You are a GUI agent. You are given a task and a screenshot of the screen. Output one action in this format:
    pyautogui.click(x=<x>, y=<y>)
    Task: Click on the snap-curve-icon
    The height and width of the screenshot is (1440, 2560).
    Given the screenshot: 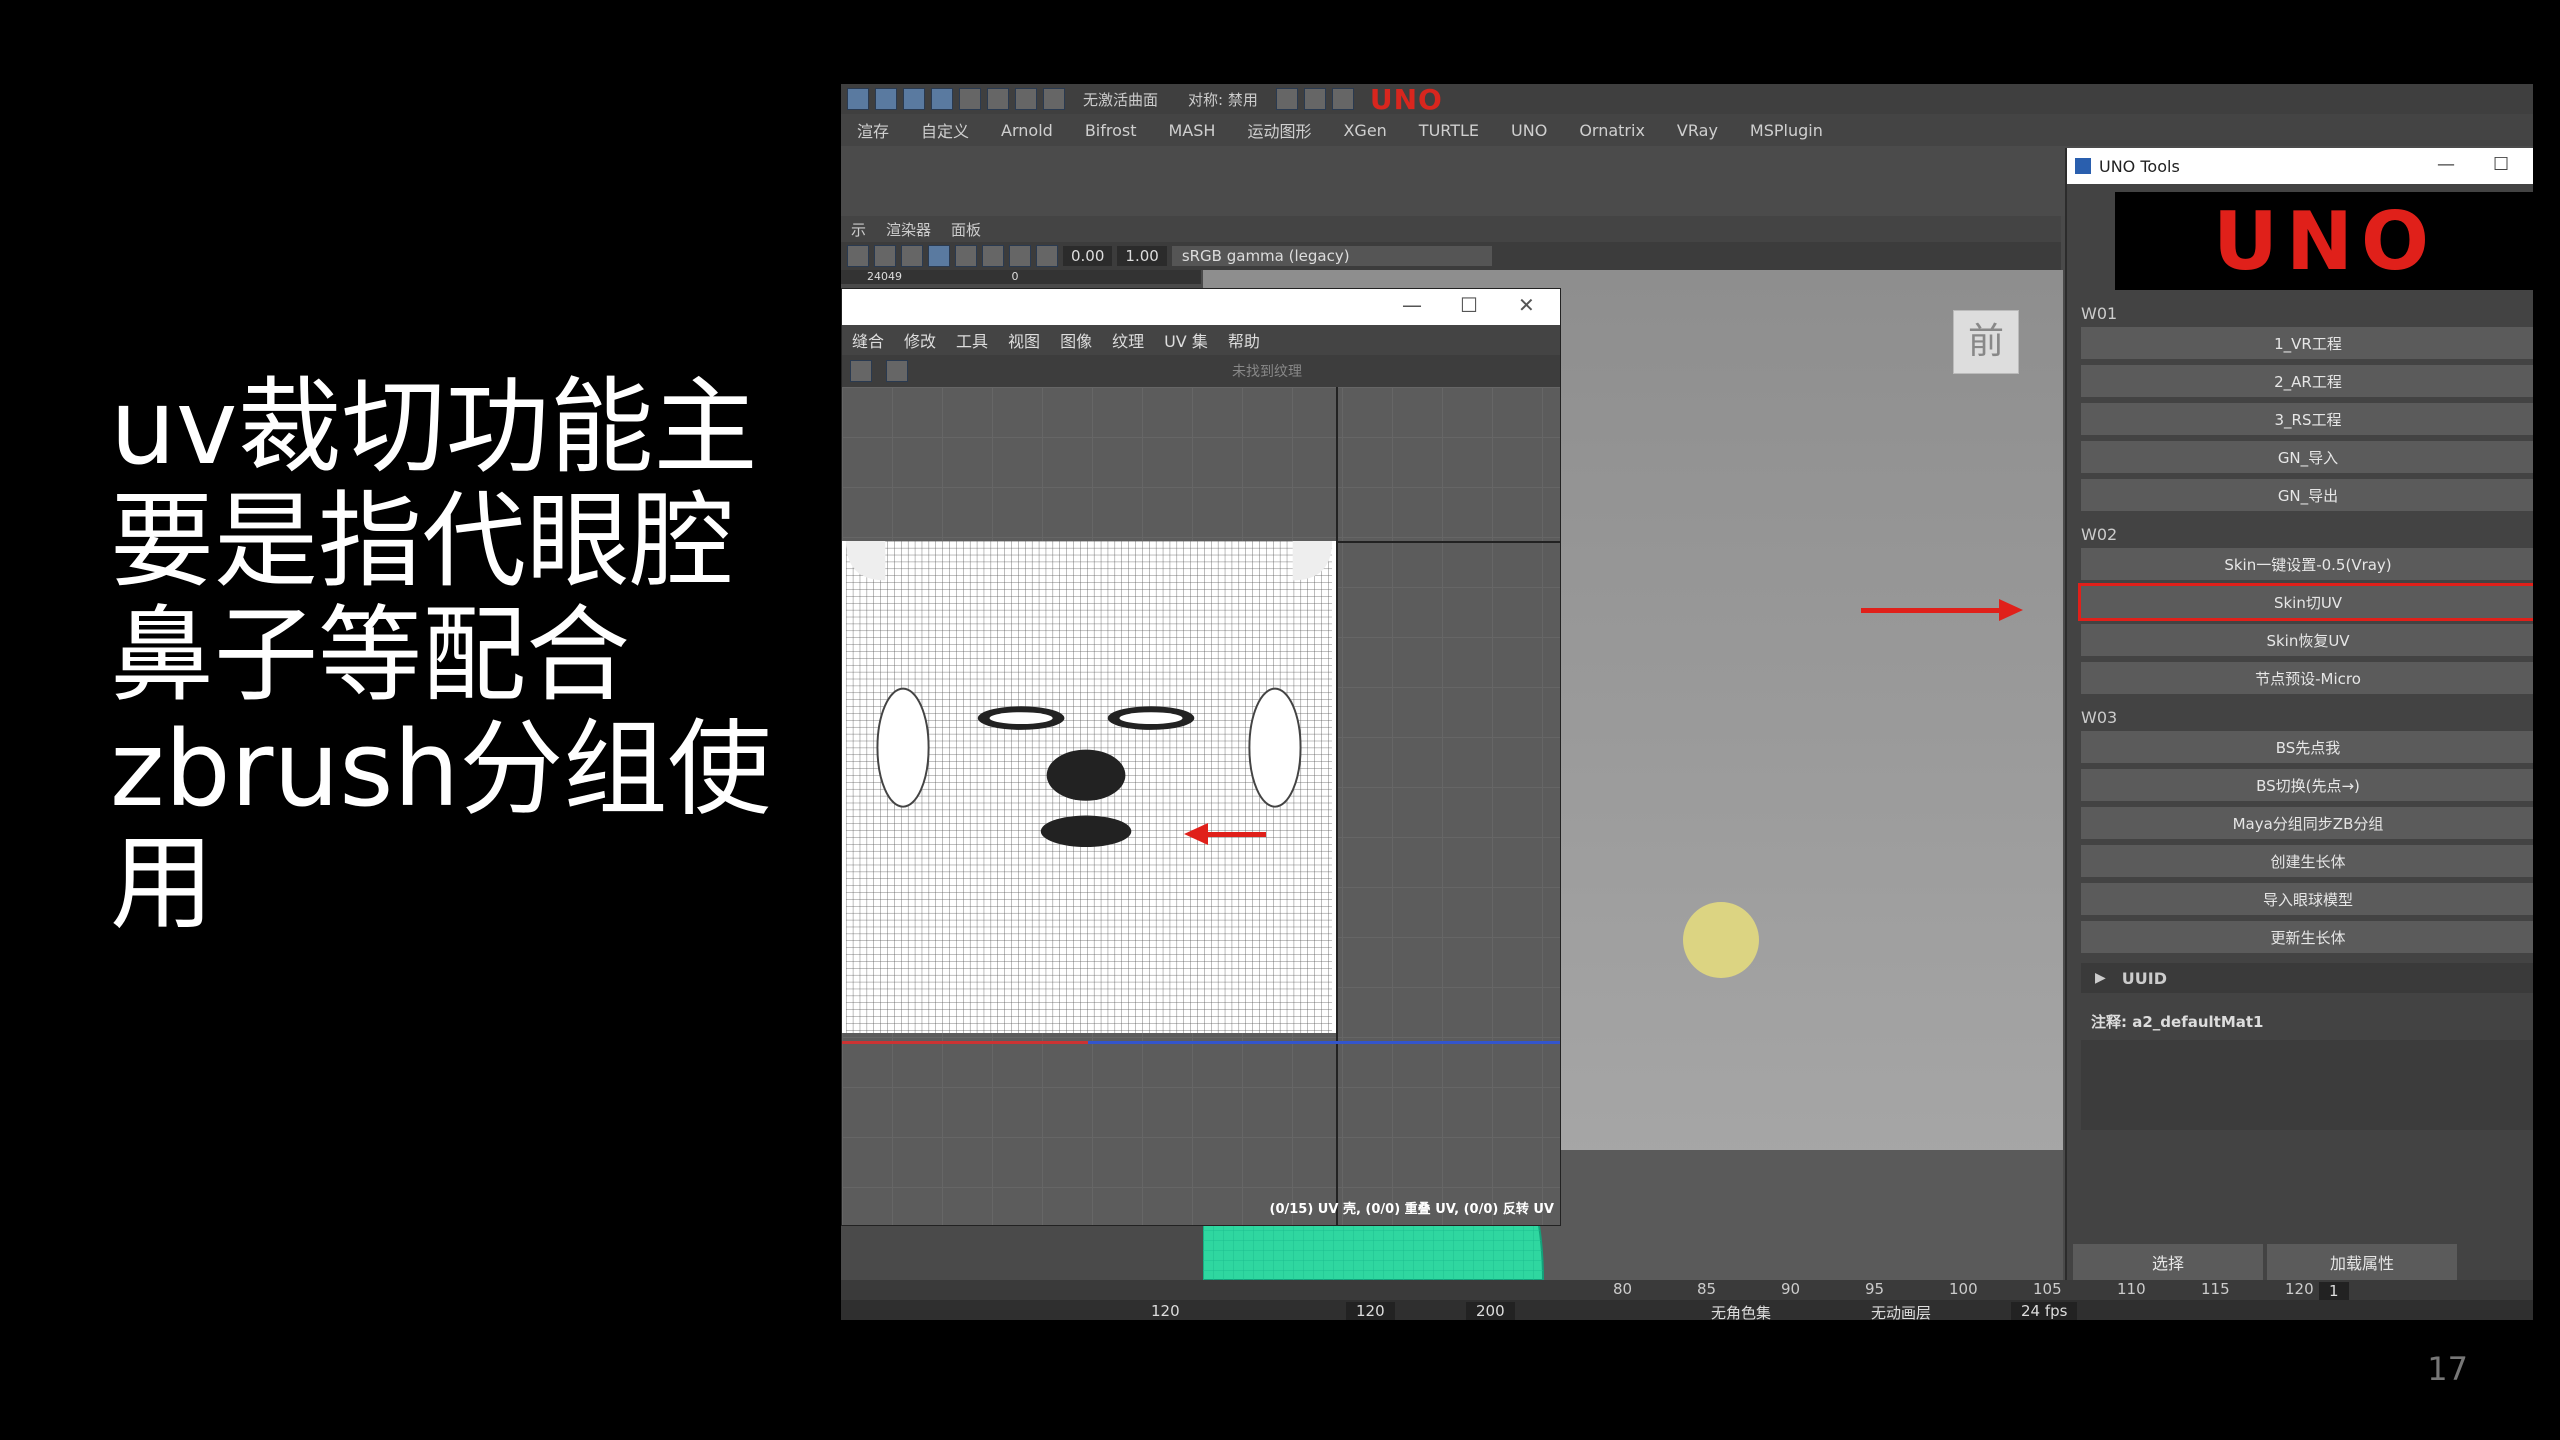 What is the action you would take?
    pyautogui.click(x=942, y=99)
    